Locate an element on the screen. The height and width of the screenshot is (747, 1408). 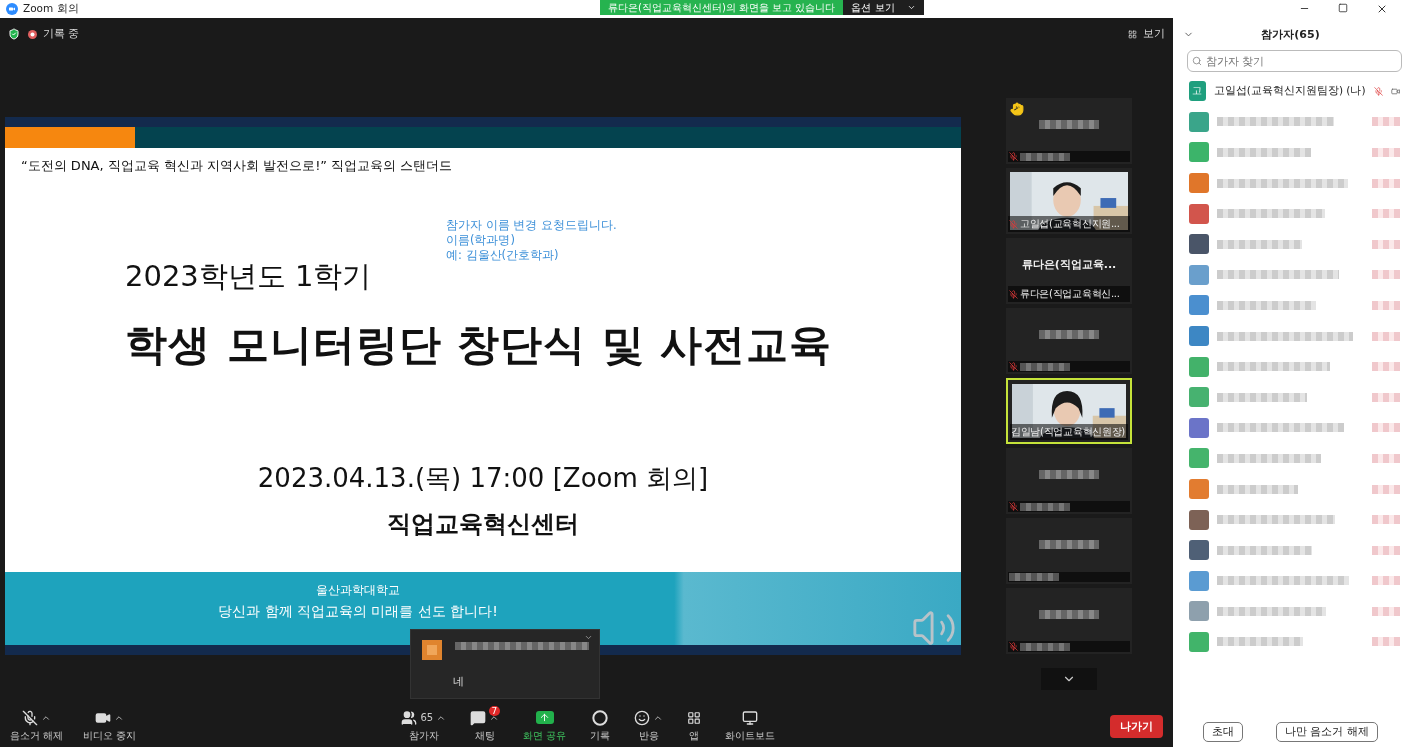
window-title: Zoom 회의 is located at coordinates (51, 9).